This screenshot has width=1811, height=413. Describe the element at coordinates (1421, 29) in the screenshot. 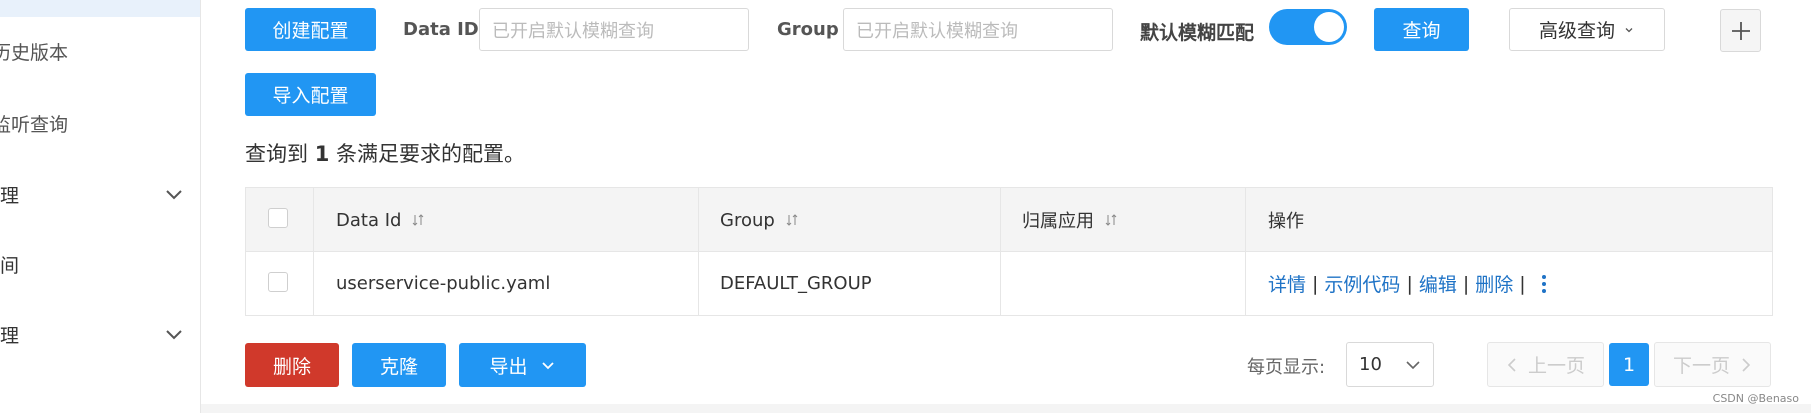

I see `query-button: 查询` at that location.